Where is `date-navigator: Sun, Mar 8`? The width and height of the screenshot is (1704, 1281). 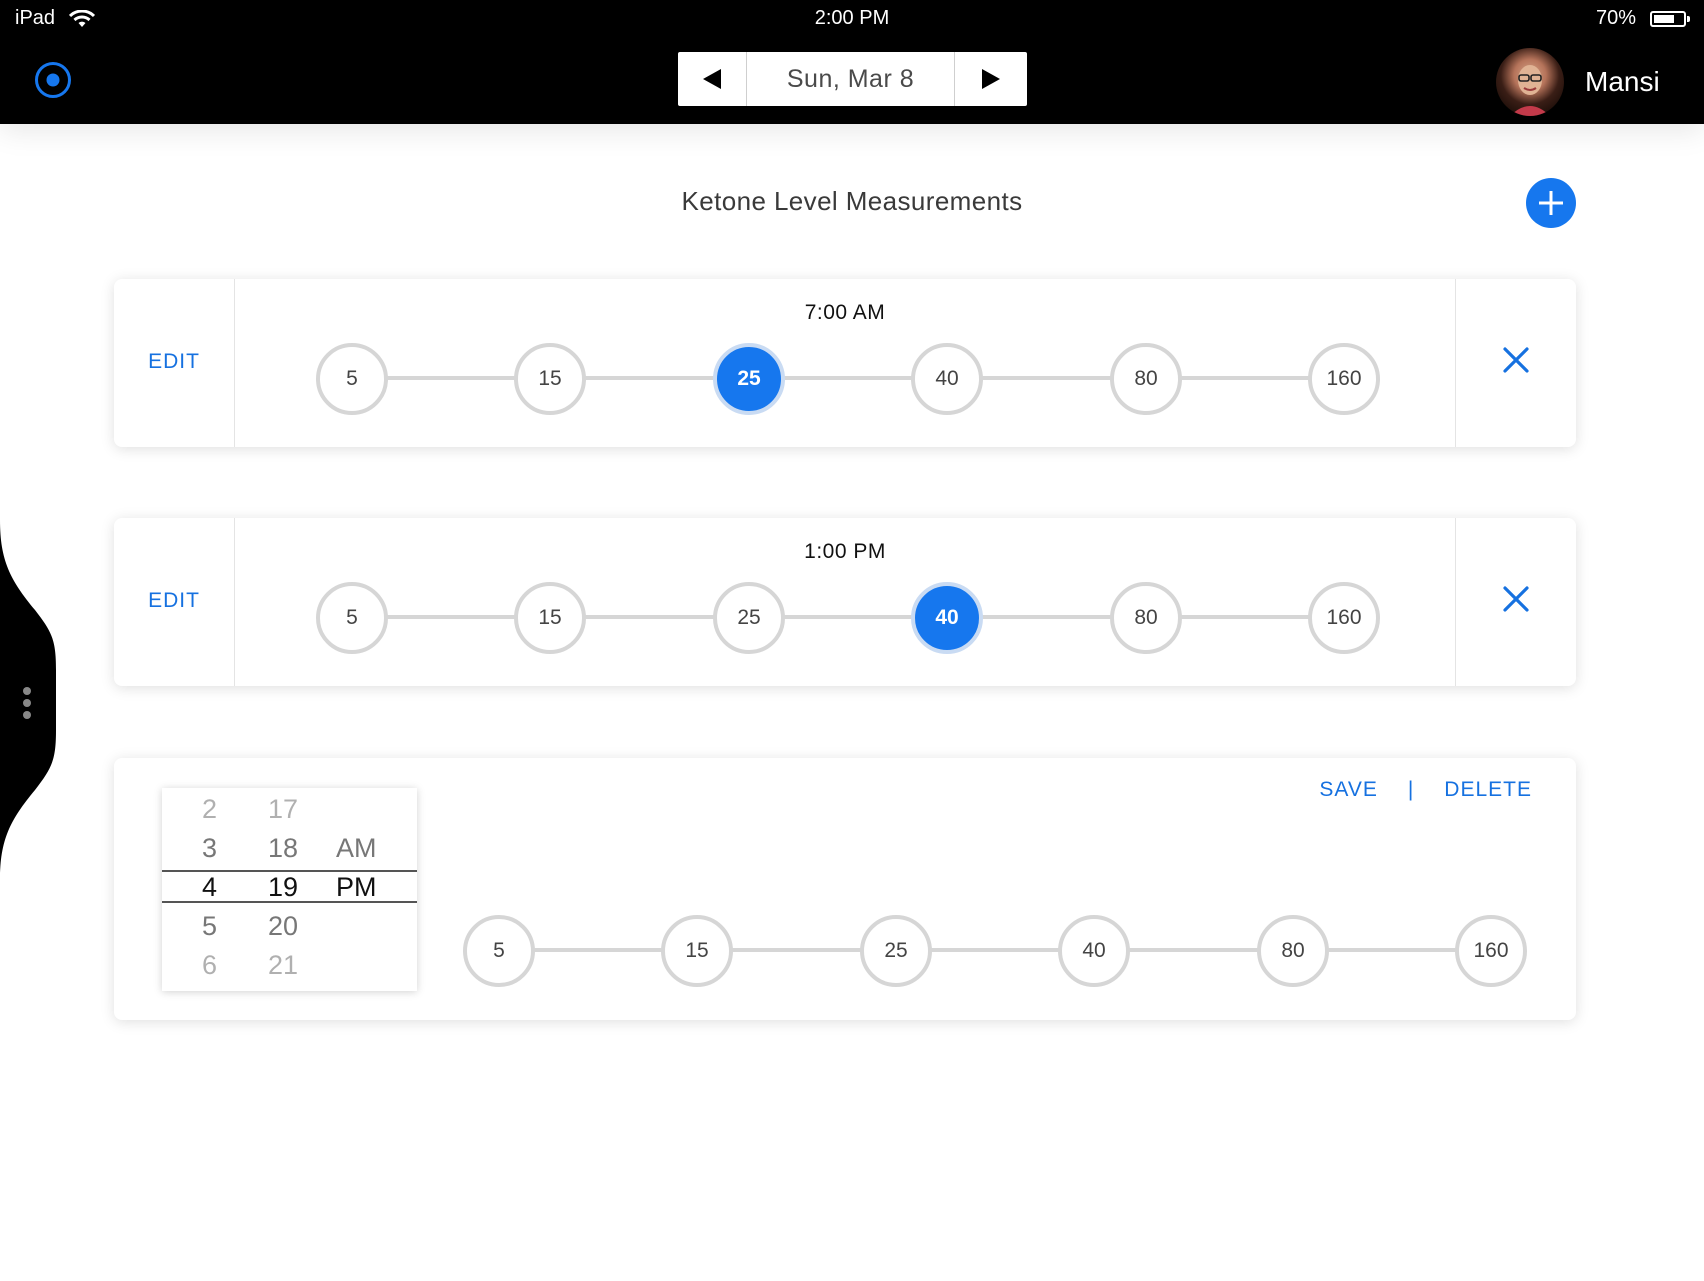 date-navigator: Sun, Mar 8 is located at coordinates (852, 79).